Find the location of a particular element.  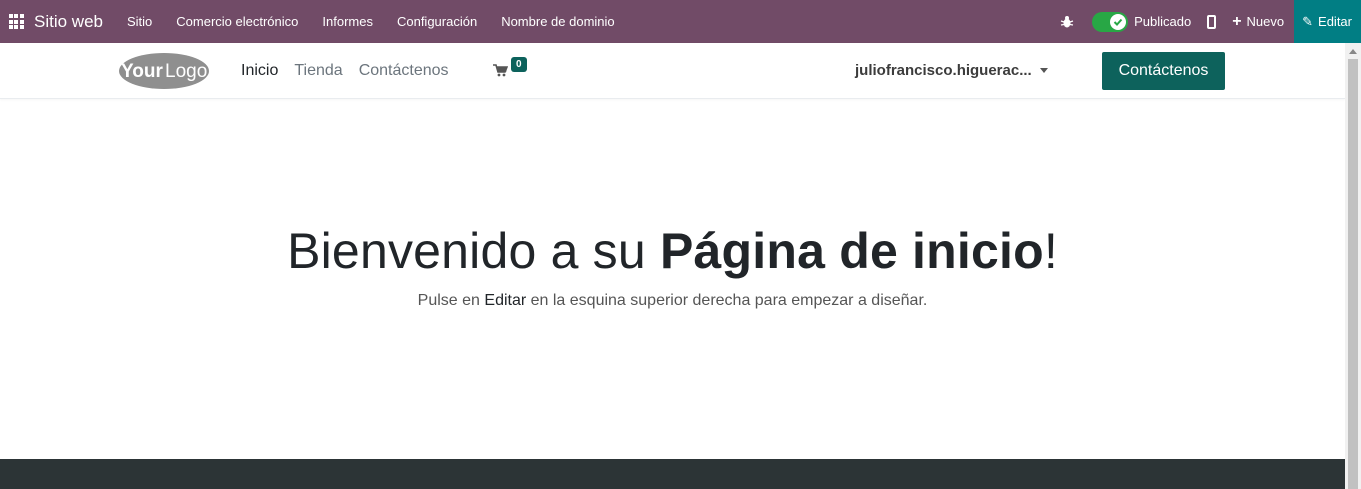

svg-text: Logo is located at coordinates (186, 71).